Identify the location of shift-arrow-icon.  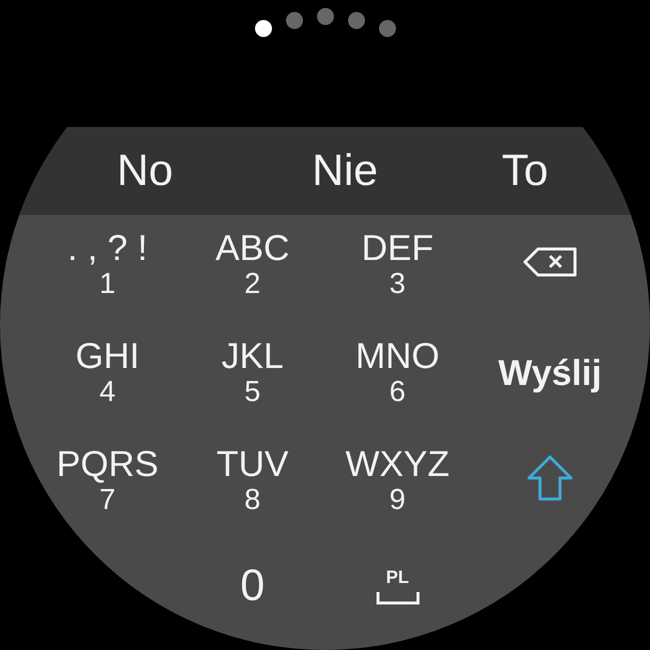
(550, 478).